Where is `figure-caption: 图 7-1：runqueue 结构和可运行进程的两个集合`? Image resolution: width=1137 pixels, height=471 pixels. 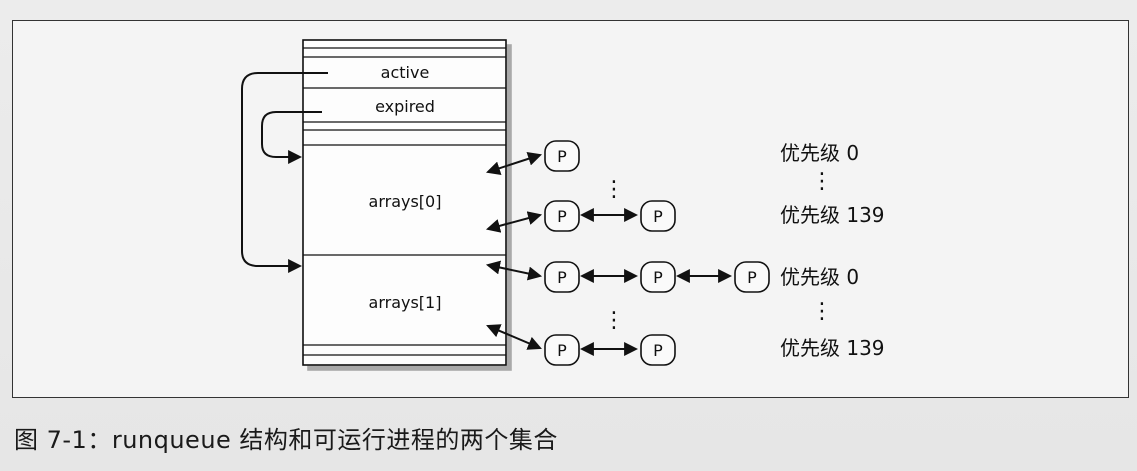
figure-caption: 图 7-1：runqueue 结构和可运行进程的两个集合 is located at coordinates (286, 440).